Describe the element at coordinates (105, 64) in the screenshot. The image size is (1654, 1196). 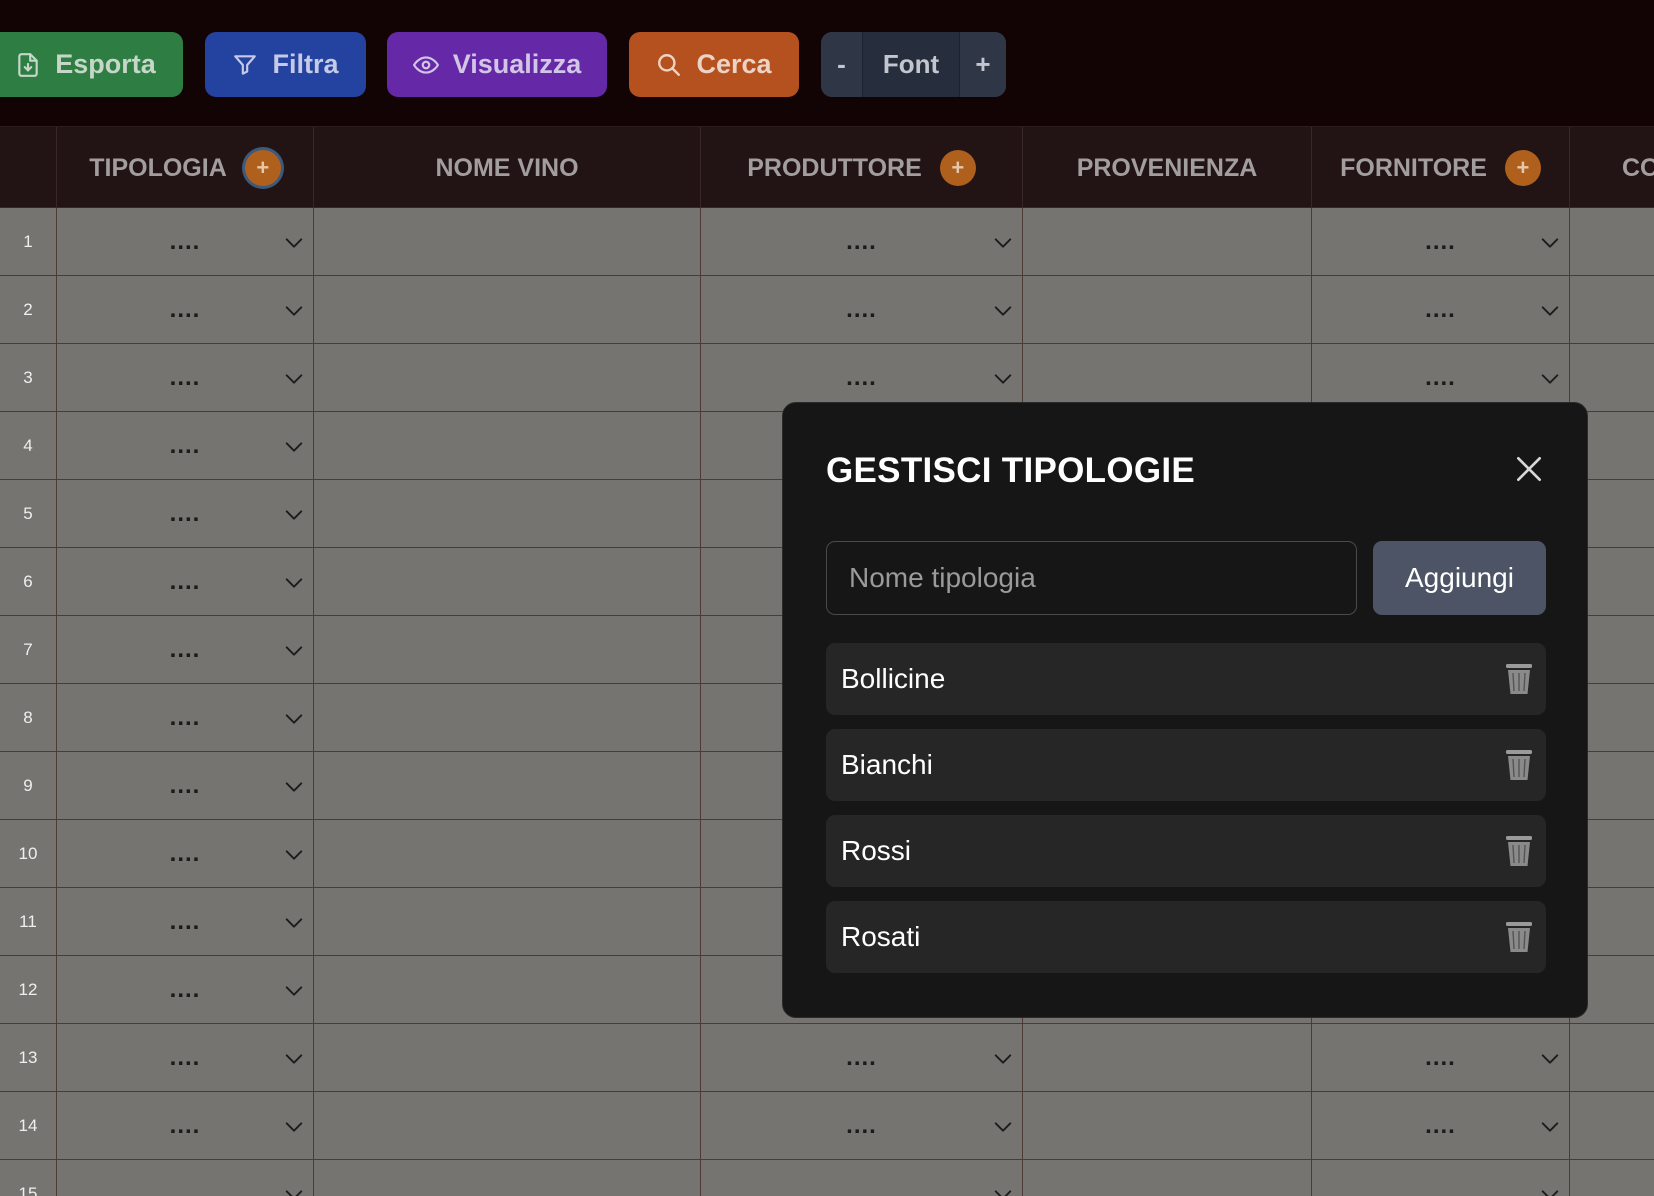
I see `export-label: Esporta` at that location.